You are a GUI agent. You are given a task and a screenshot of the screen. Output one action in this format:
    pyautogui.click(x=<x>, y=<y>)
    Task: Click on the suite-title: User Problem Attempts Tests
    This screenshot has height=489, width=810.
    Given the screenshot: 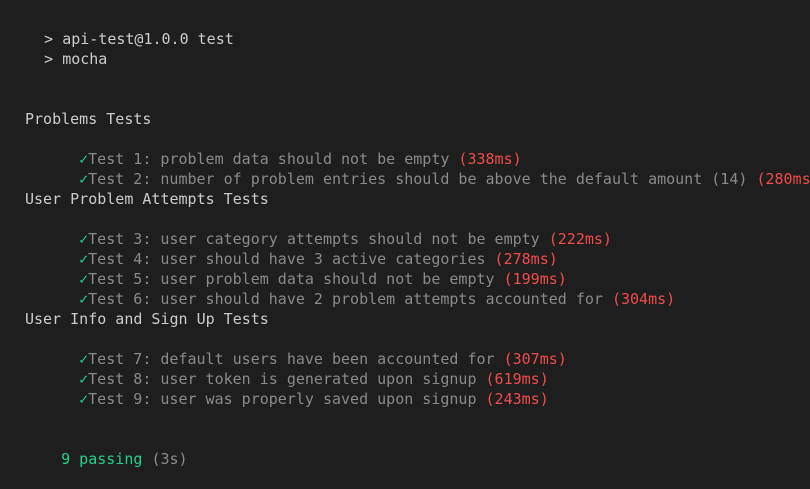 What is the action you would take?
    pyautogui.click(x=147, y=199)
    